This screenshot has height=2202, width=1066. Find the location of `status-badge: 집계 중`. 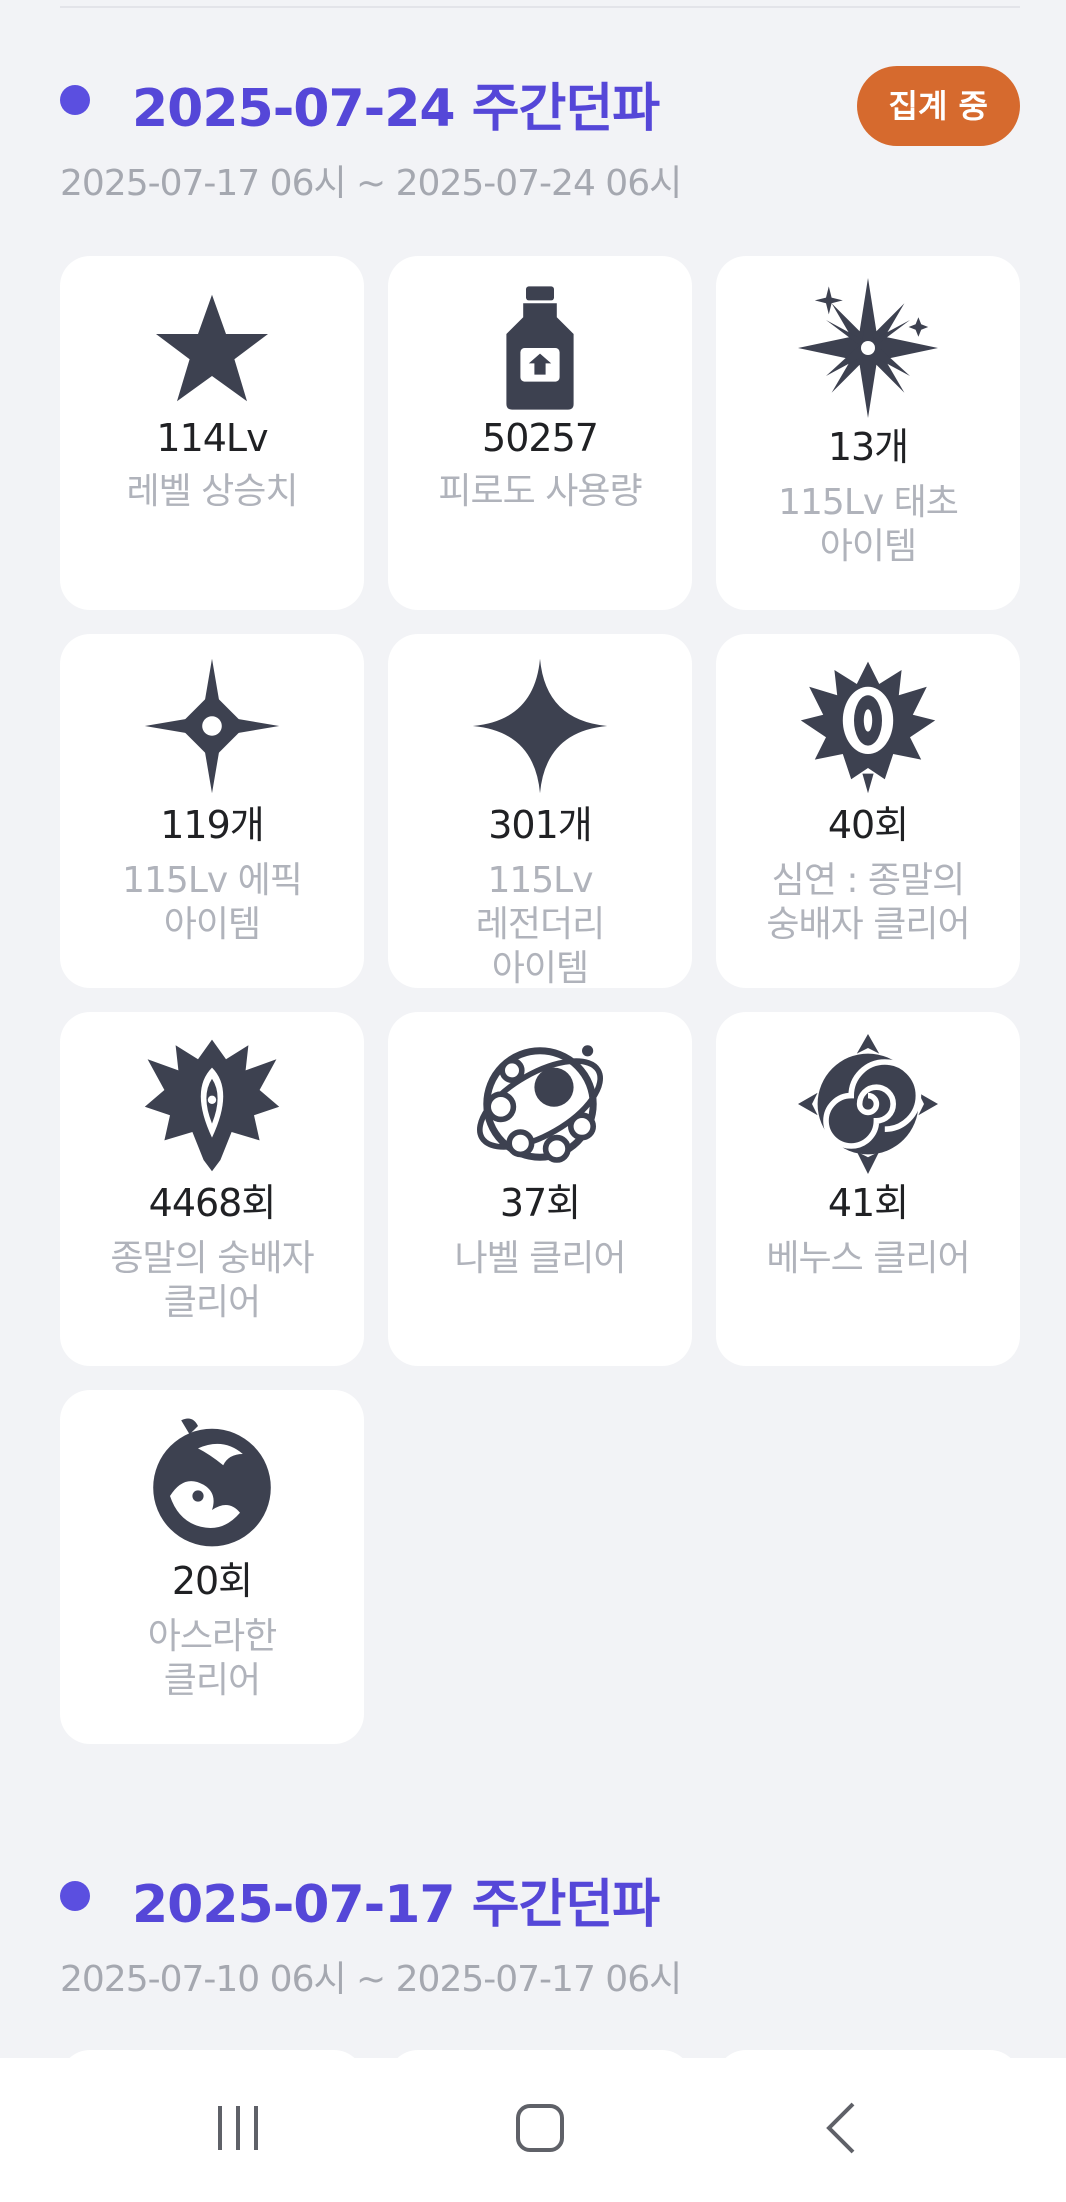

status-badge: 집계 중 is located at coordinates (938, 106).